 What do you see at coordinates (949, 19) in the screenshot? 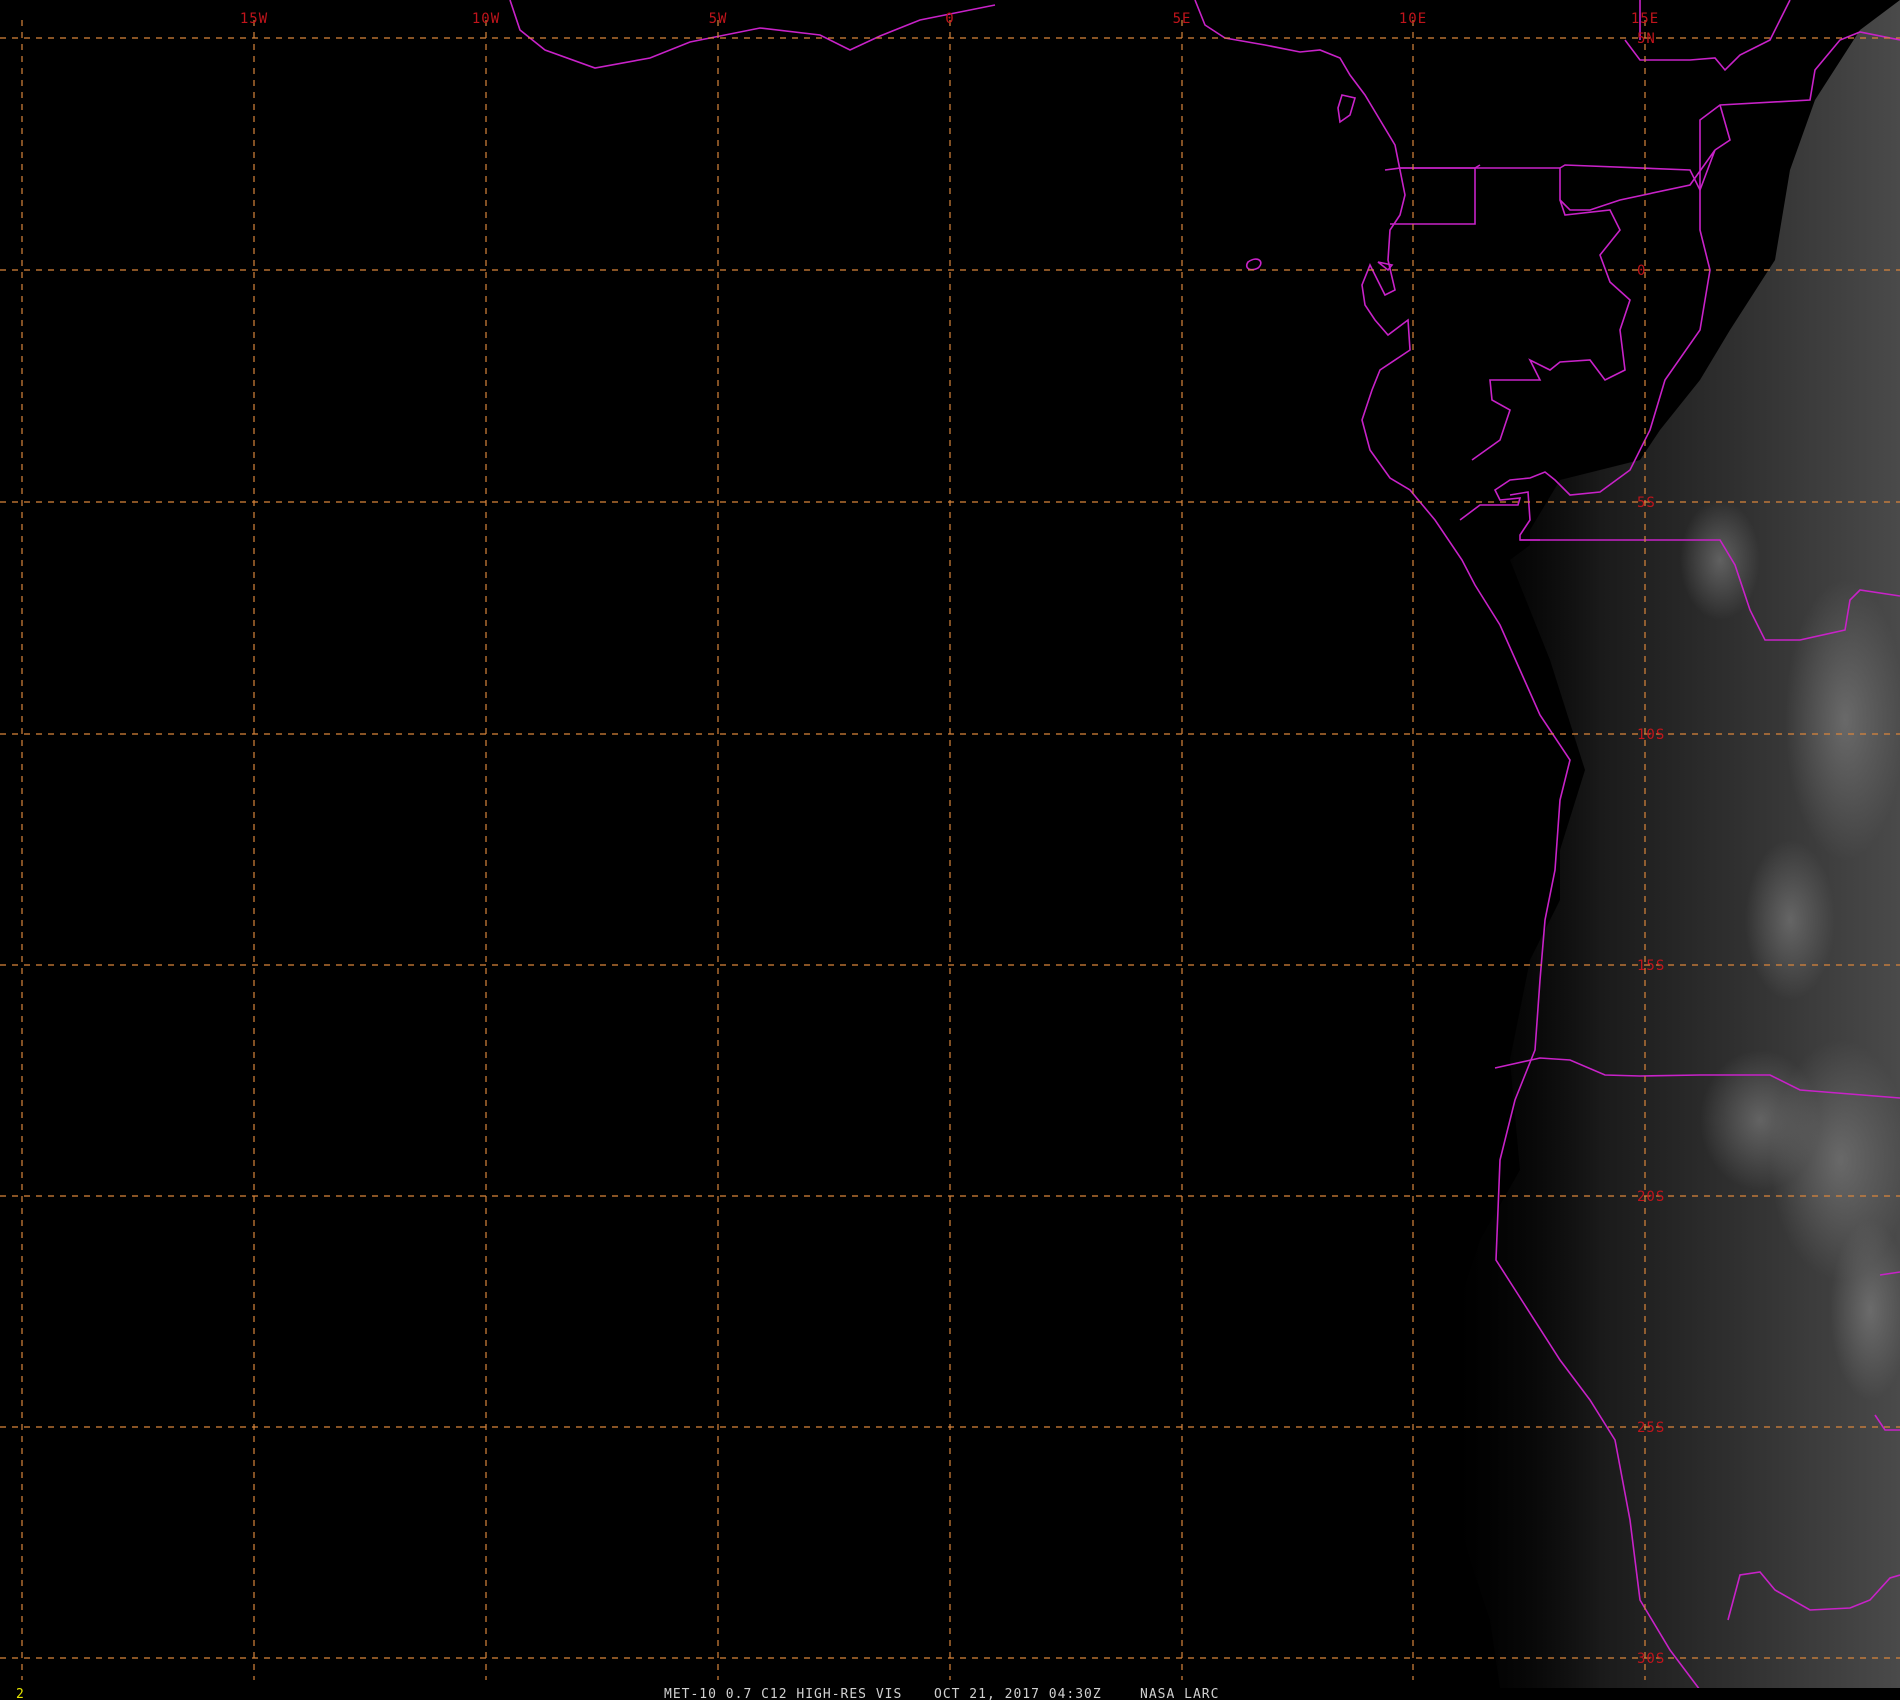
I see `longitude-label: 0` at bounding box center [949, 19].